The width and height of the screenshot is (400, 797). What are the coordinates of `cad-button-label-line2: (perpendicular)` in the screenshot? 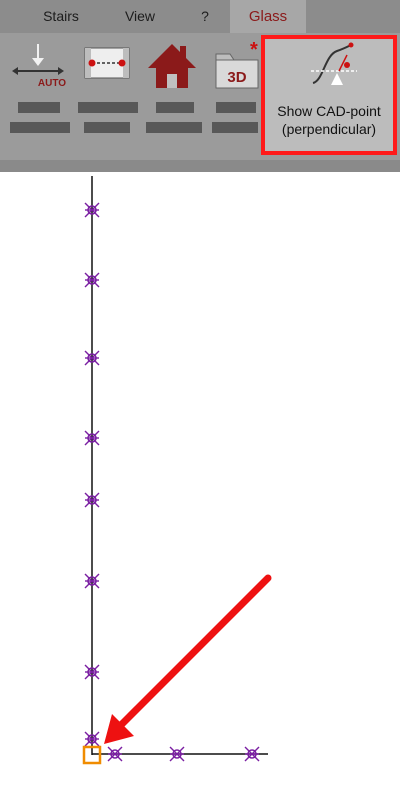 It's located at (329, 129).